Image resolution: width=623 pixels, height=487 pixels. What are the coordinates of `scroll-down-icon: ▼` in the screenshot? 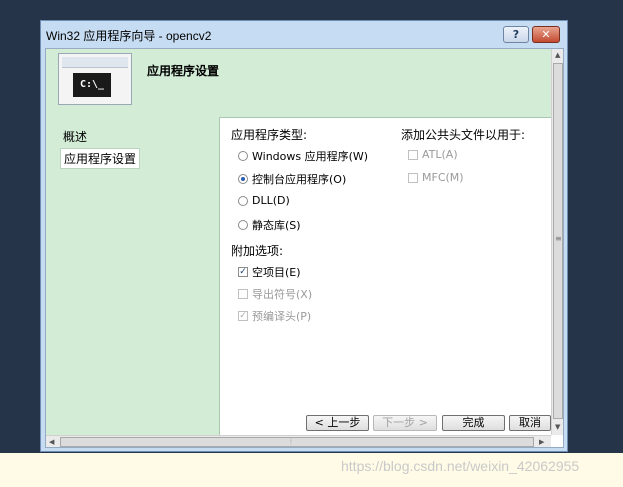 It's located at (557, 427).